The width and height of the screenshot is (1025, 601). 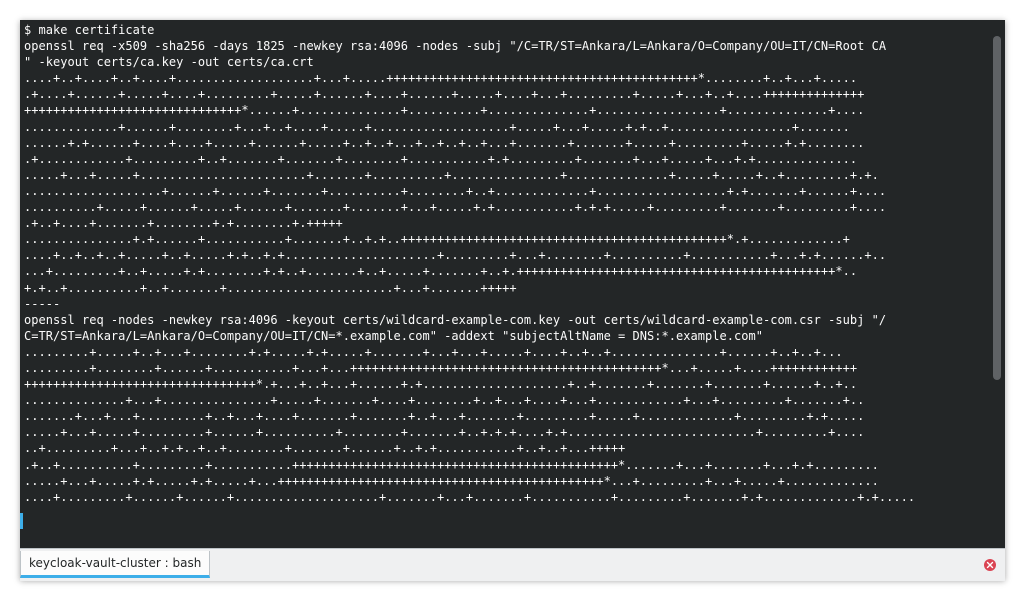 I want to click on close-tab-button, so click(x=990, y=565).